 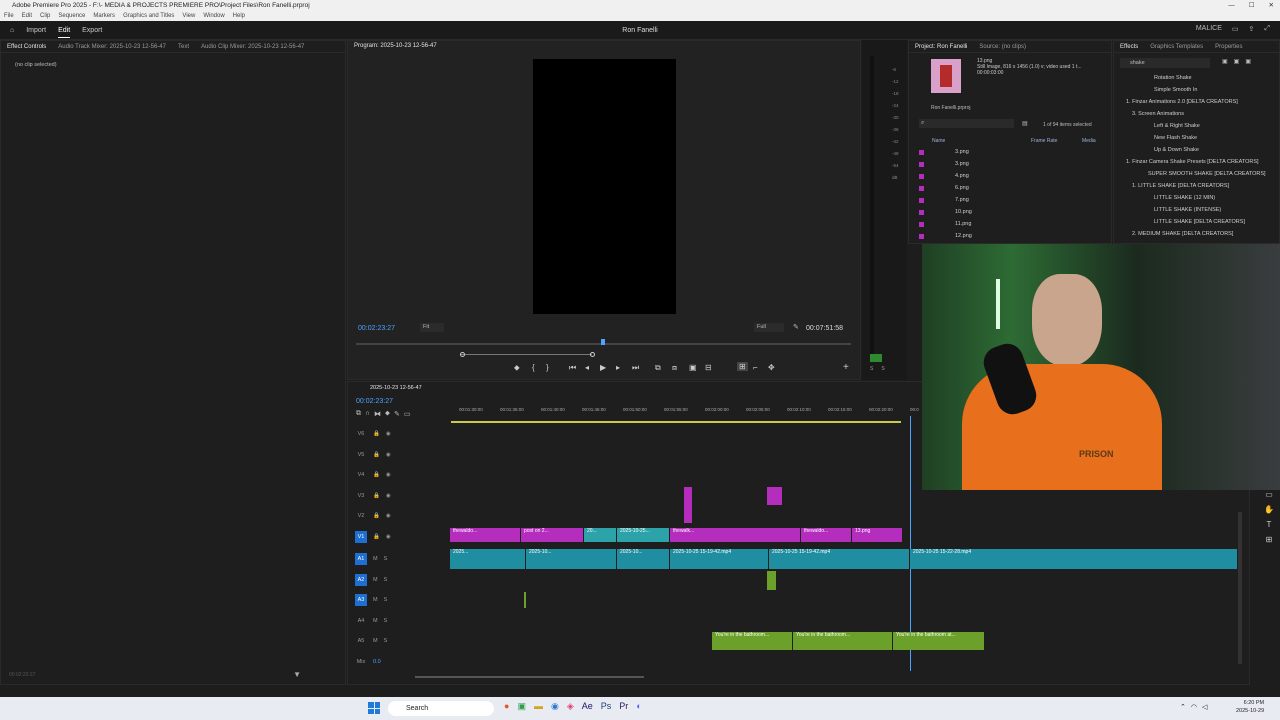 I want to click on extract-icon: ⧈, so click(x=674, y=368).